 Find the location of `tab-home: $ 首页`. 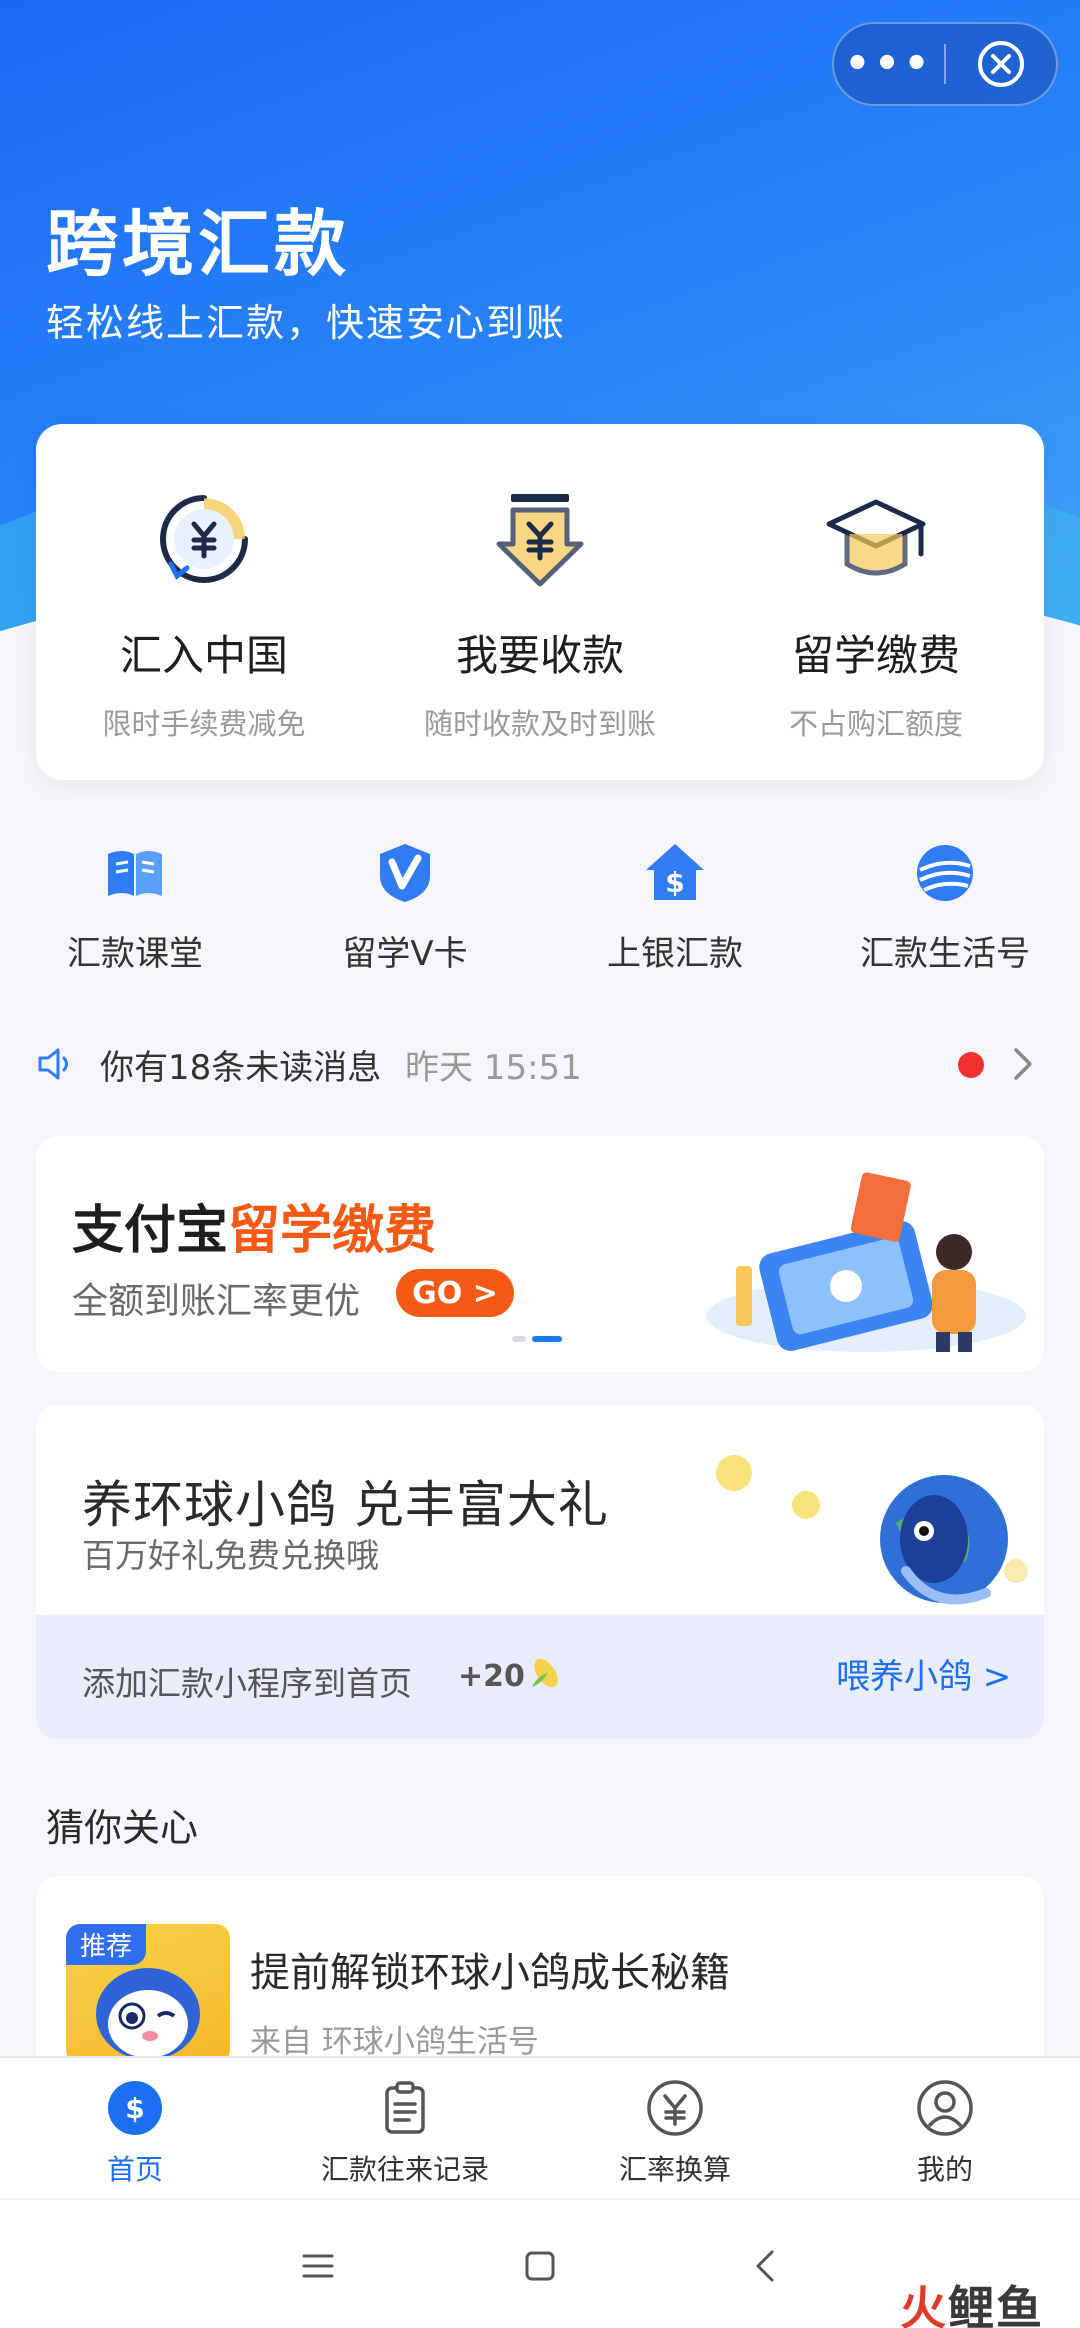

tab-home: $ 首页 is located at coordinates (135, 2128).